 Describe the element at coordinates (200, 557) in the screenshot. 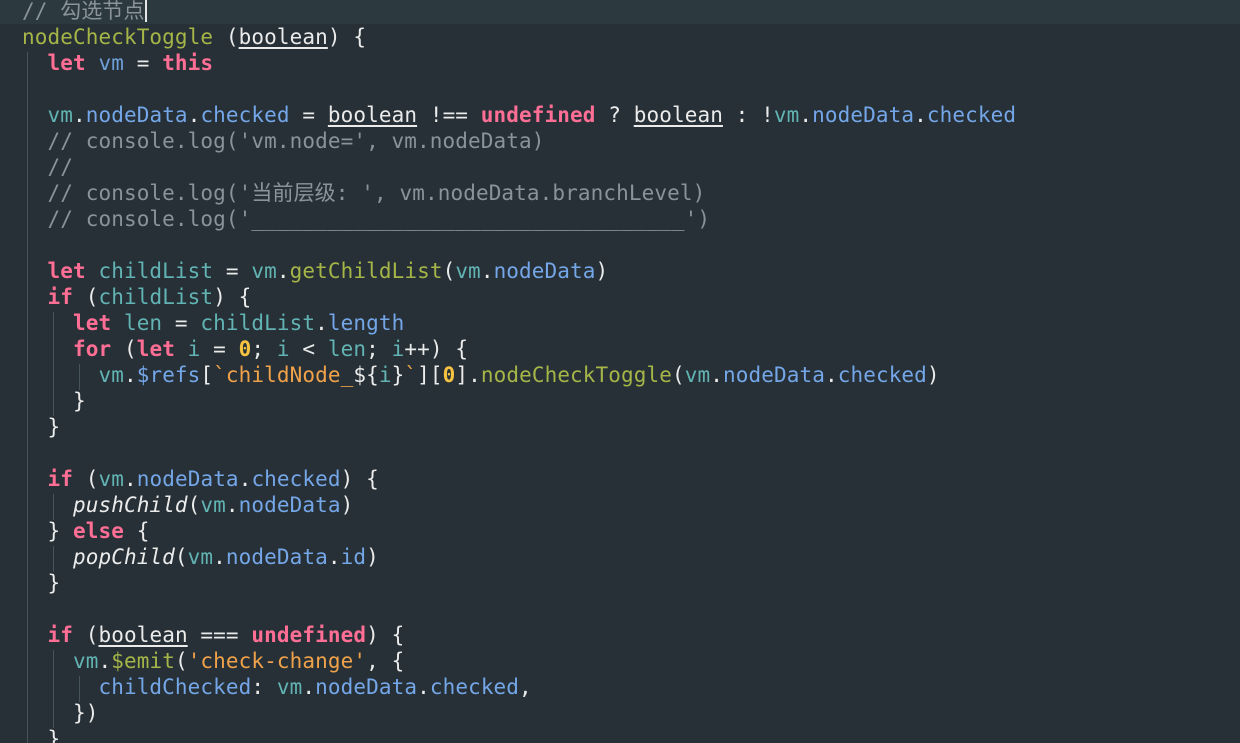

I see `code-line-22: popChild(vm.nodeData.id)` at that location.